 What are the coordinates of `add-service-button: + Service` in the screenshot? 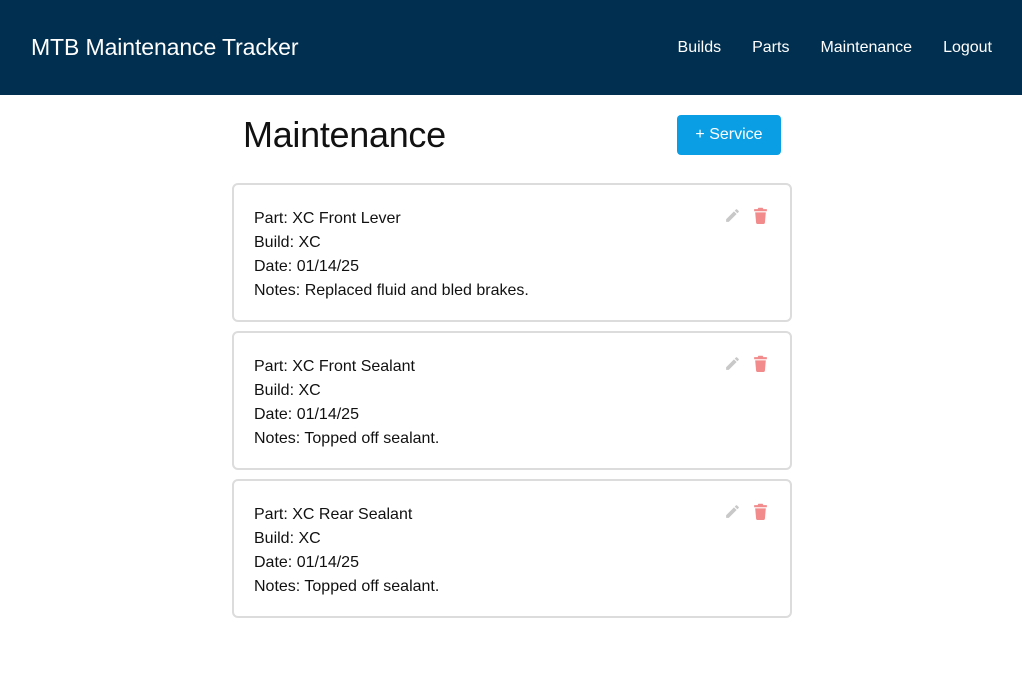 It's located at (729, 135).